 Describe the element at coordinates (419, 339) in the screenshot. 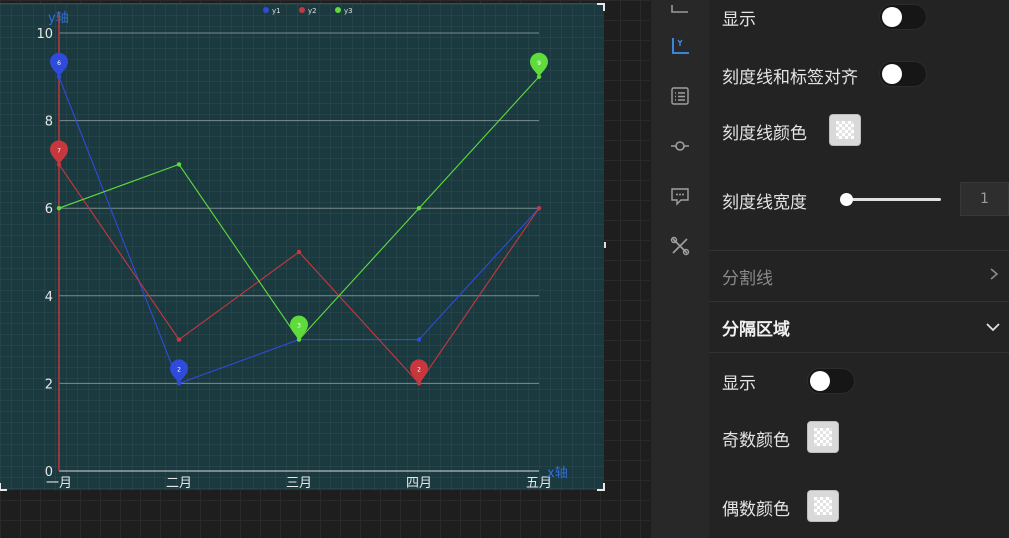

I see `data-point-y1` at that location.